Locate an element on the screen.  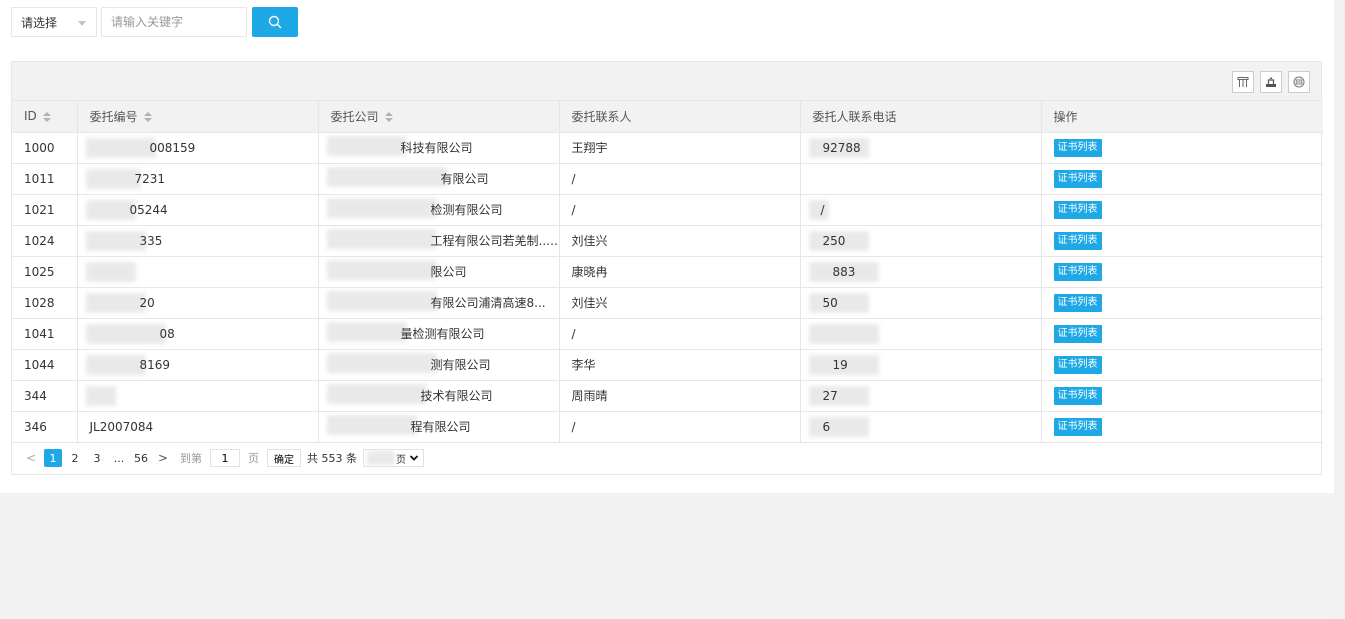
cell-company: 检测有限公司 is located at coordinates (439, 210).